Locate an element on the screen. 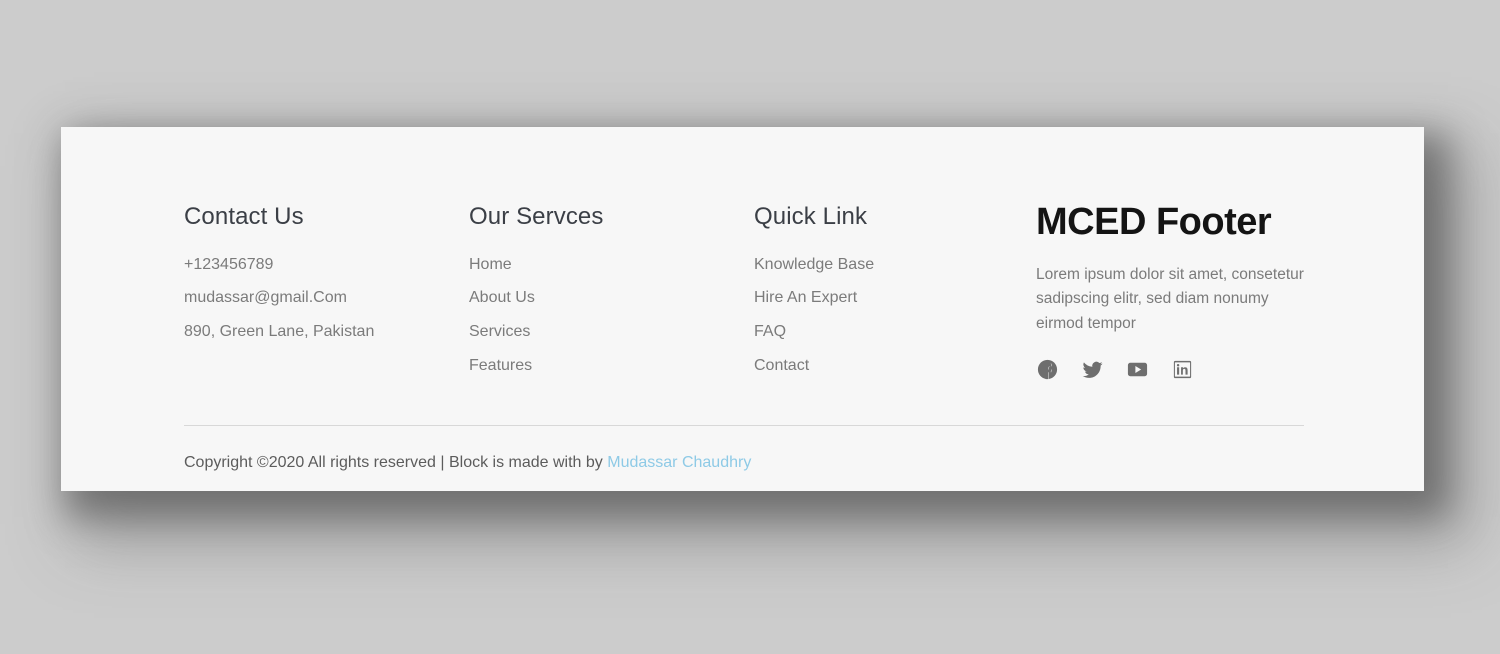  contact-address: 890, Green Lane, Pakistan is located at coordinates (279, 331).